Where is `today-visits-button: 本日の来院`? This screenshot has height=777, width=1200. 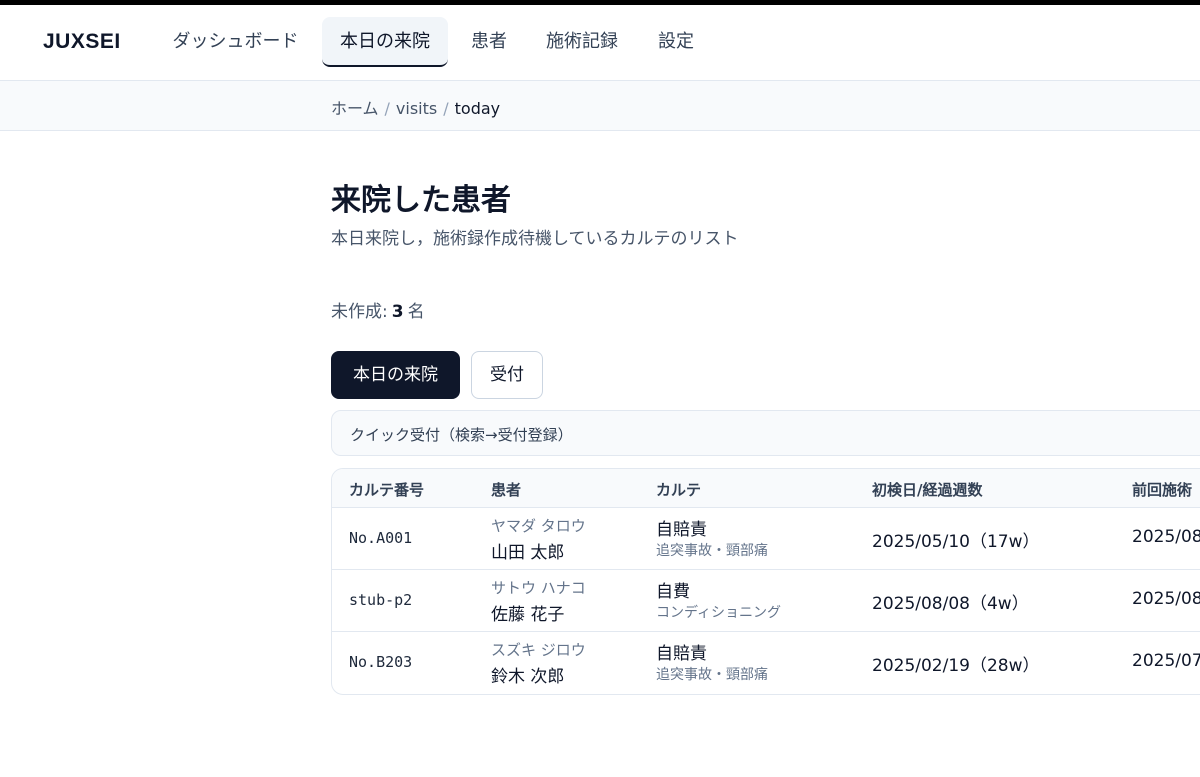
today-visits-button: 本日の来院 is located at coordinates (395, 375).